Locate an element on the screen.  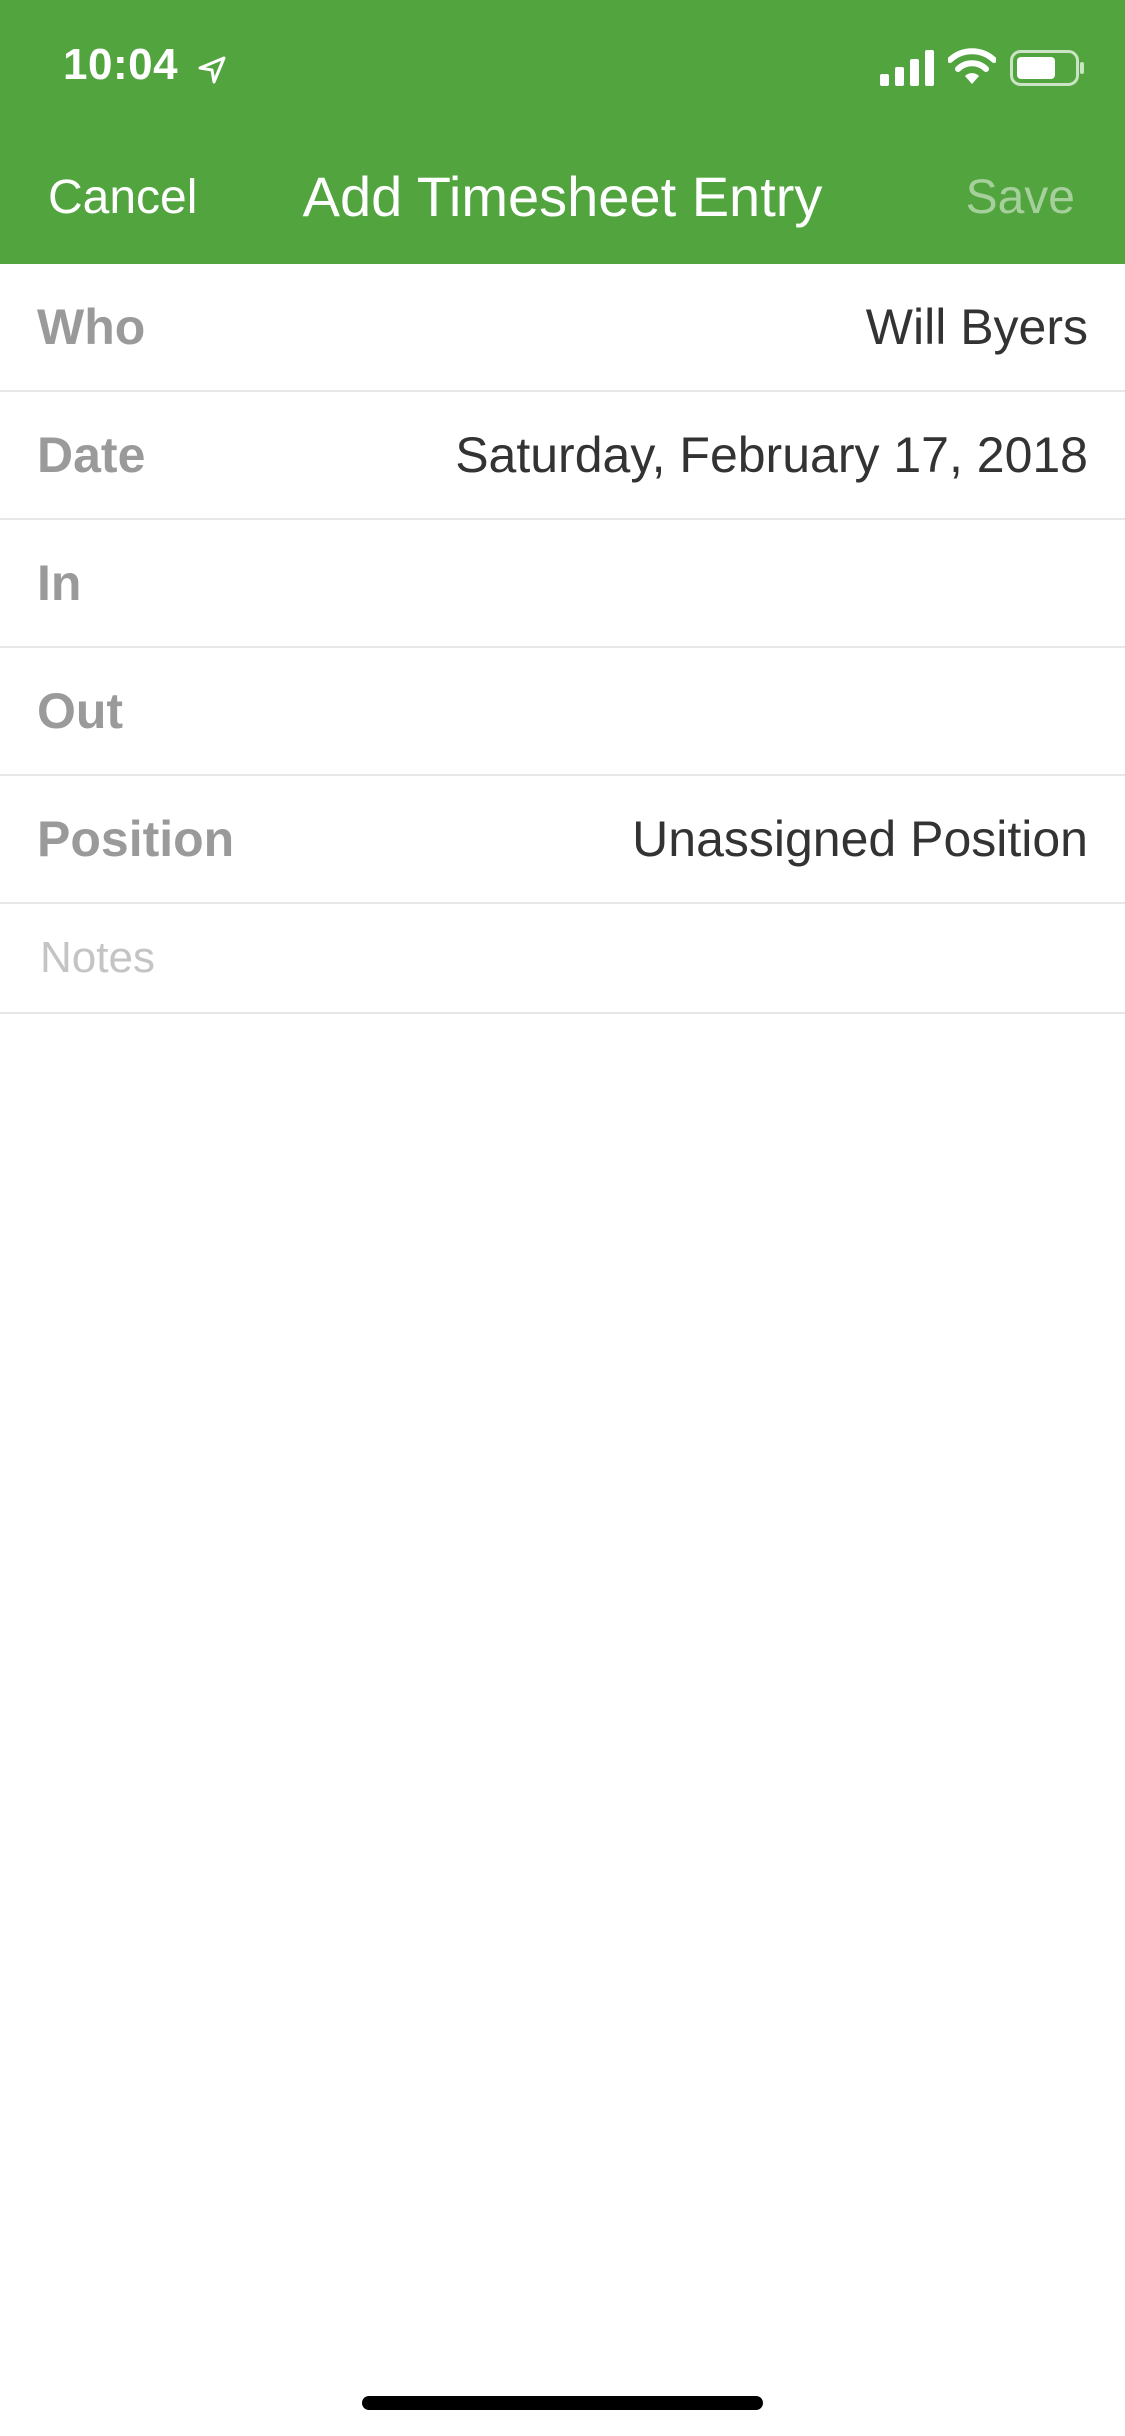
who-value: Will Byers is located at coordinates (976, 327).